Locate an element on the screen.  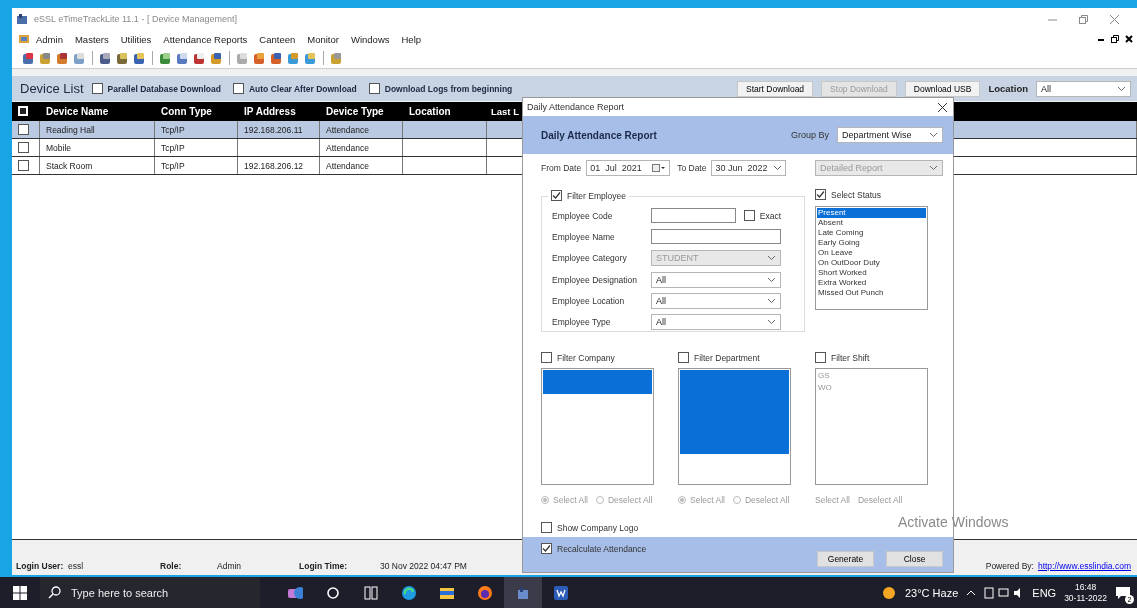
field-label: Employee Category is located at coordinates (590, 258).